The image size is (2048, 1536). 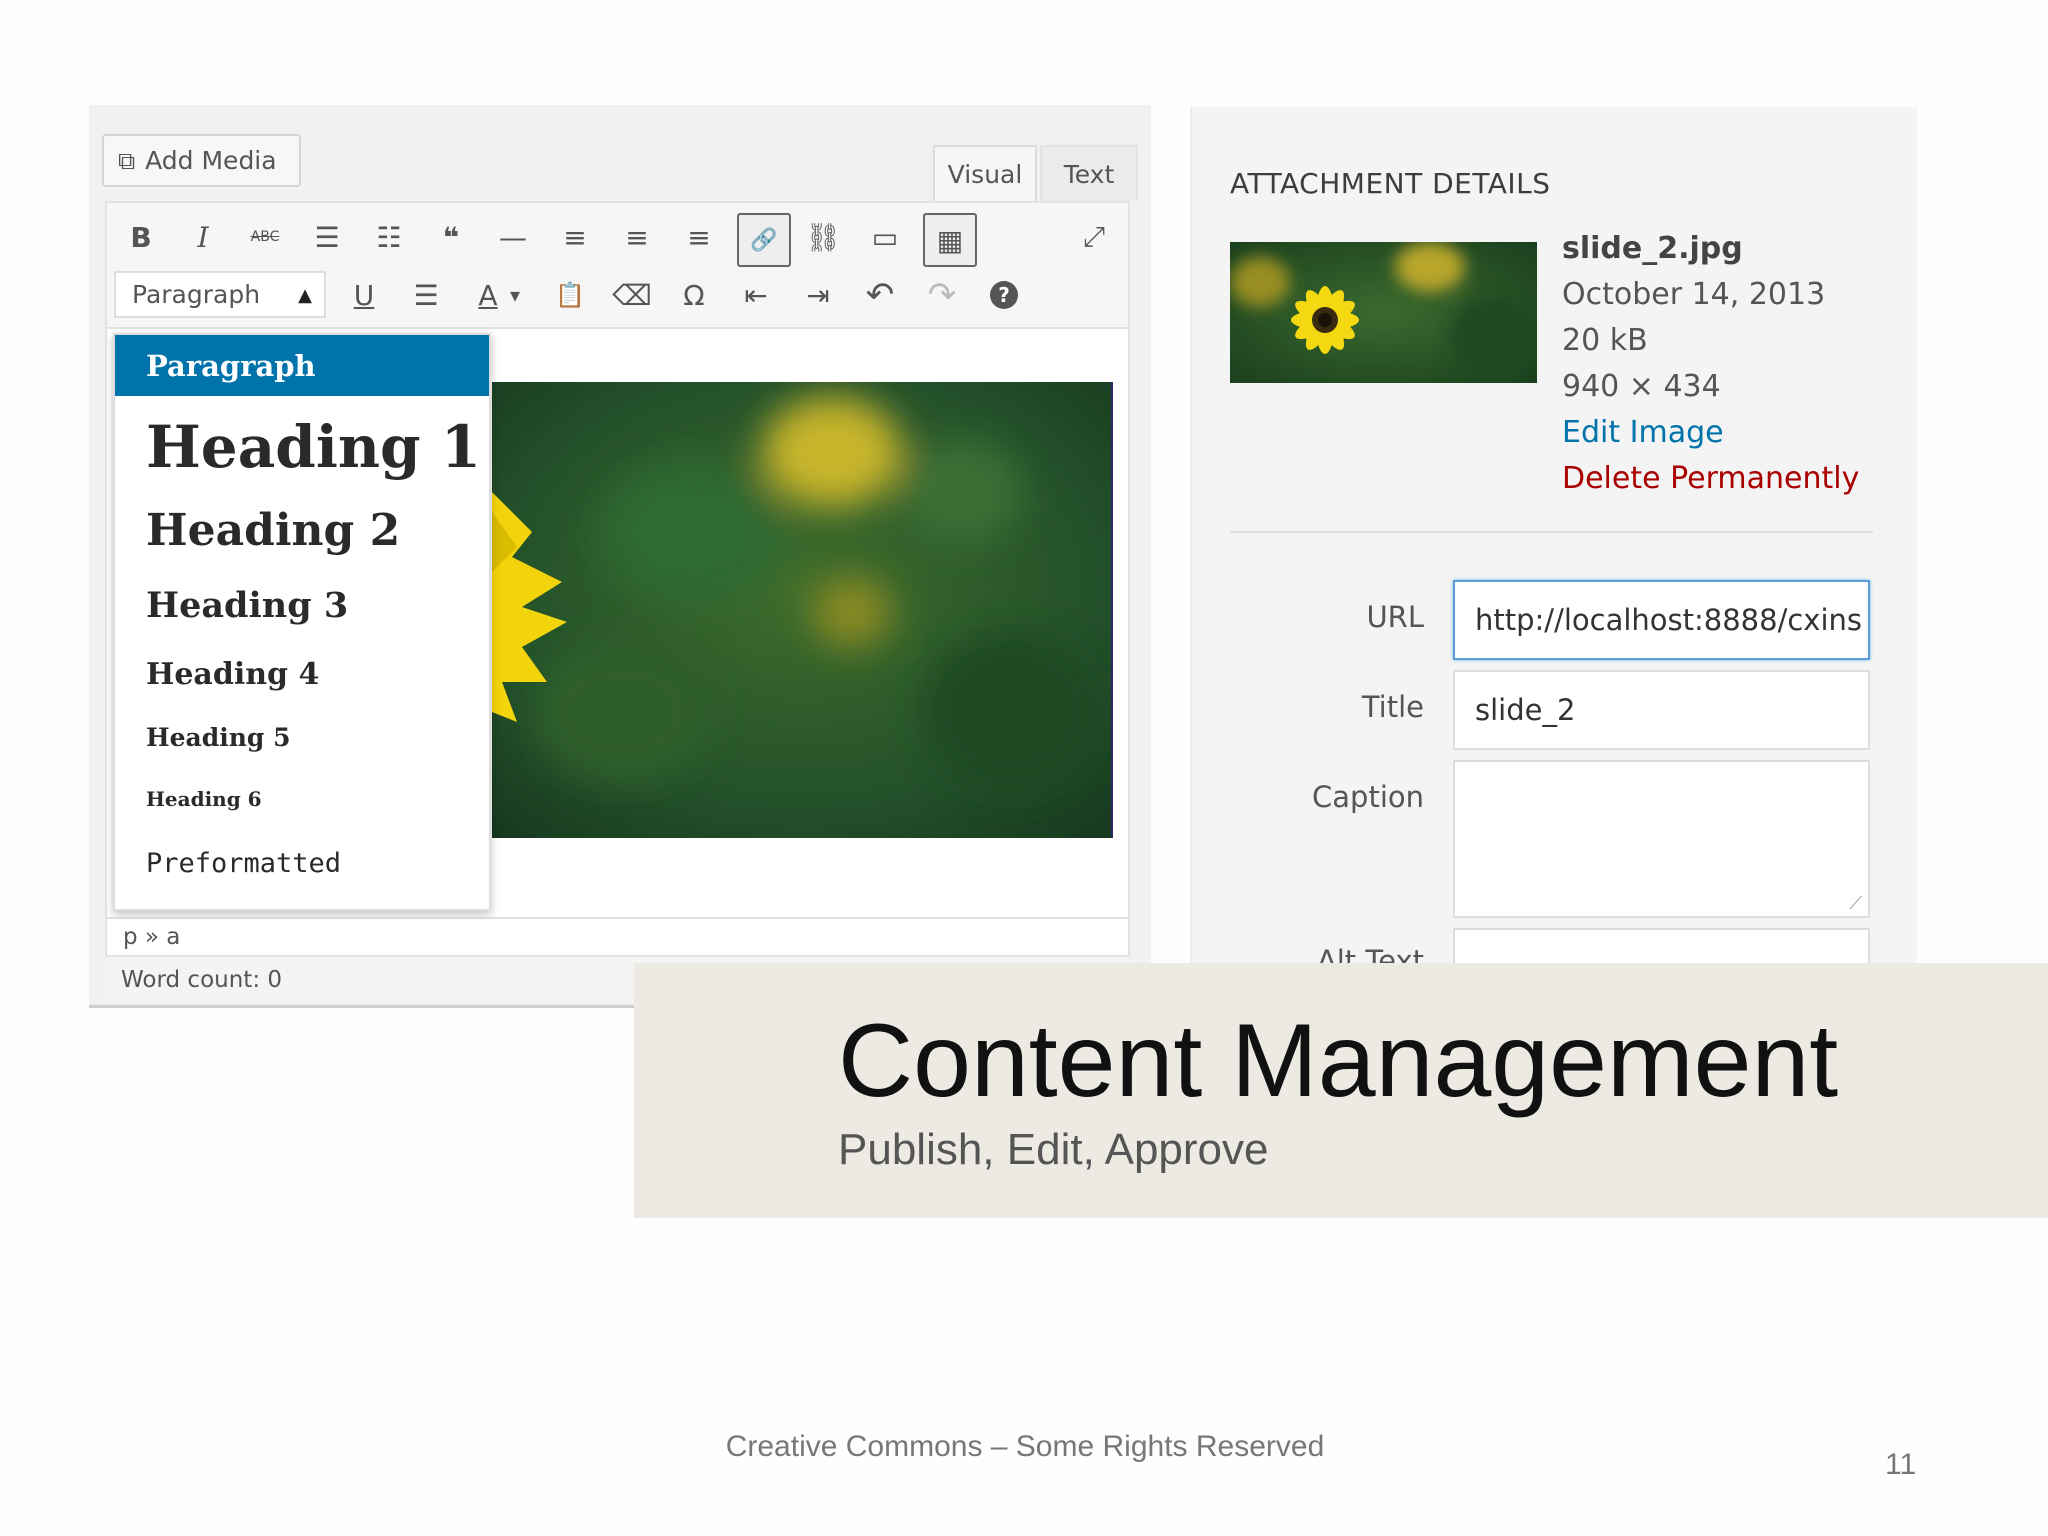 I want to click on attachment-details-heading: ATTACHMENT DETAILS, so click(x=1390, y=183).